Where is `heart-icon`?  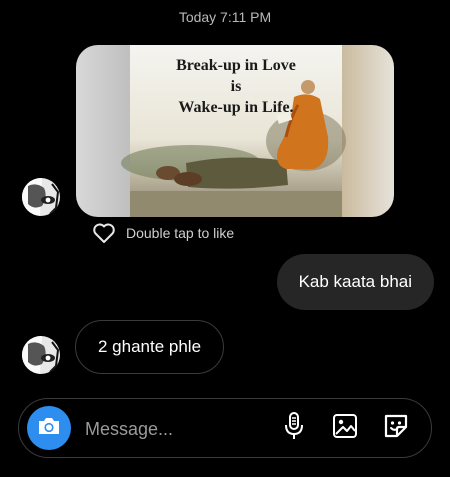 heart-icon is located at coordinates (104, 233).